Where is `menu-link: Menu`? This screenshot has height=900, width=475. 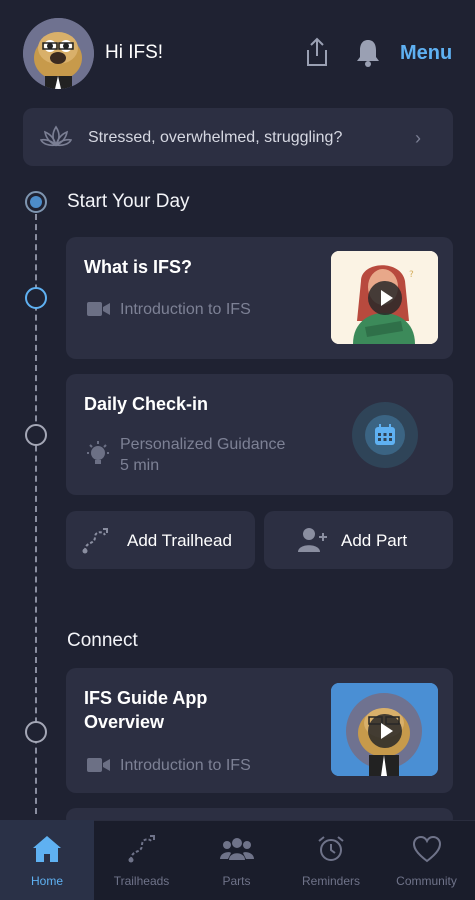 menu-link: Menu is located at coordinates (426, 53).